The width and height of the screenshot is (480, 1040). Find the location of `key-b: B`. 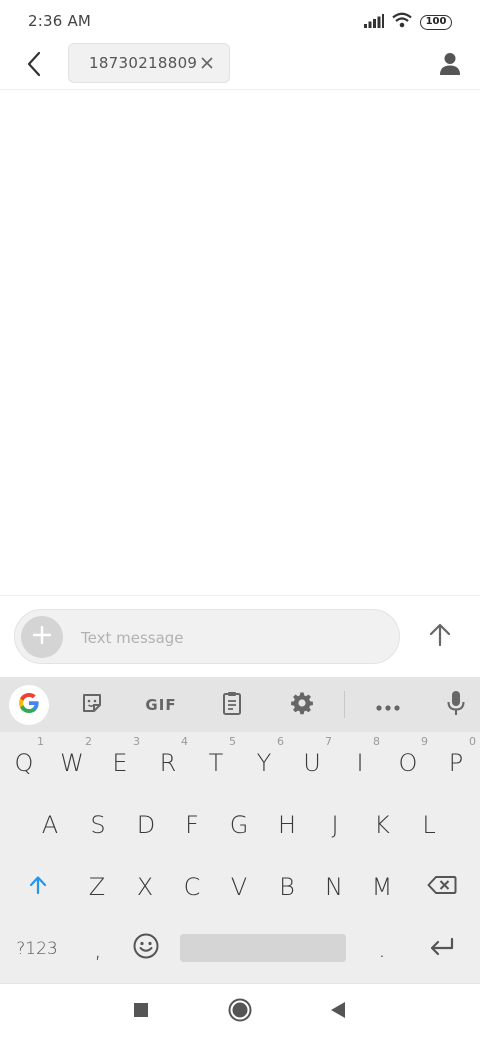

key-b: B is located at coordinates (287, 887).